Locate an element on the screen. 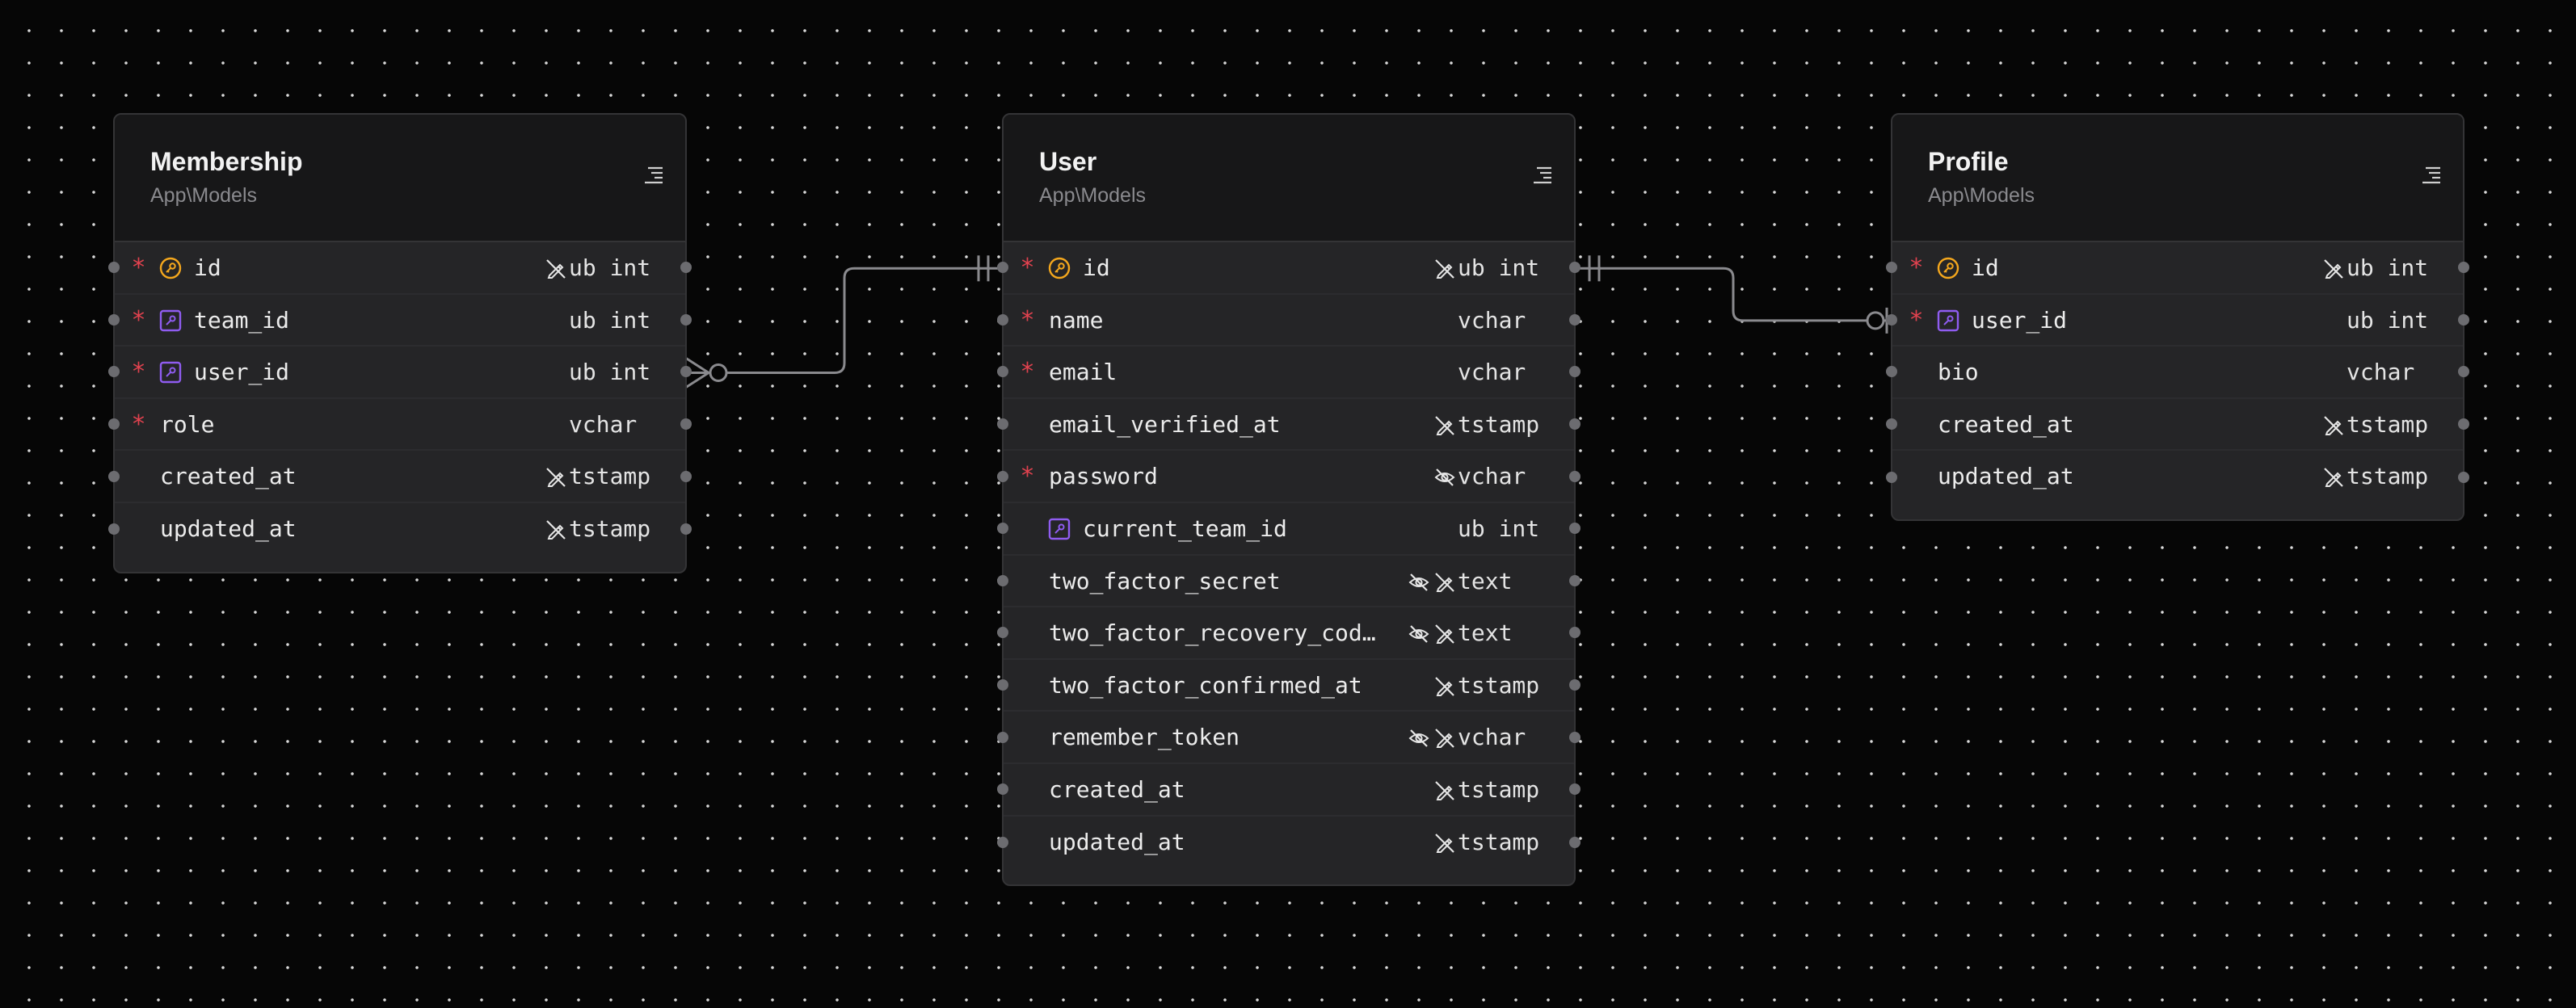 Image resolution: width=2576 pixels, height=1008 pixels. column-row-current-team-id: current_team_id ub int is located at coordinates (1289, 529).